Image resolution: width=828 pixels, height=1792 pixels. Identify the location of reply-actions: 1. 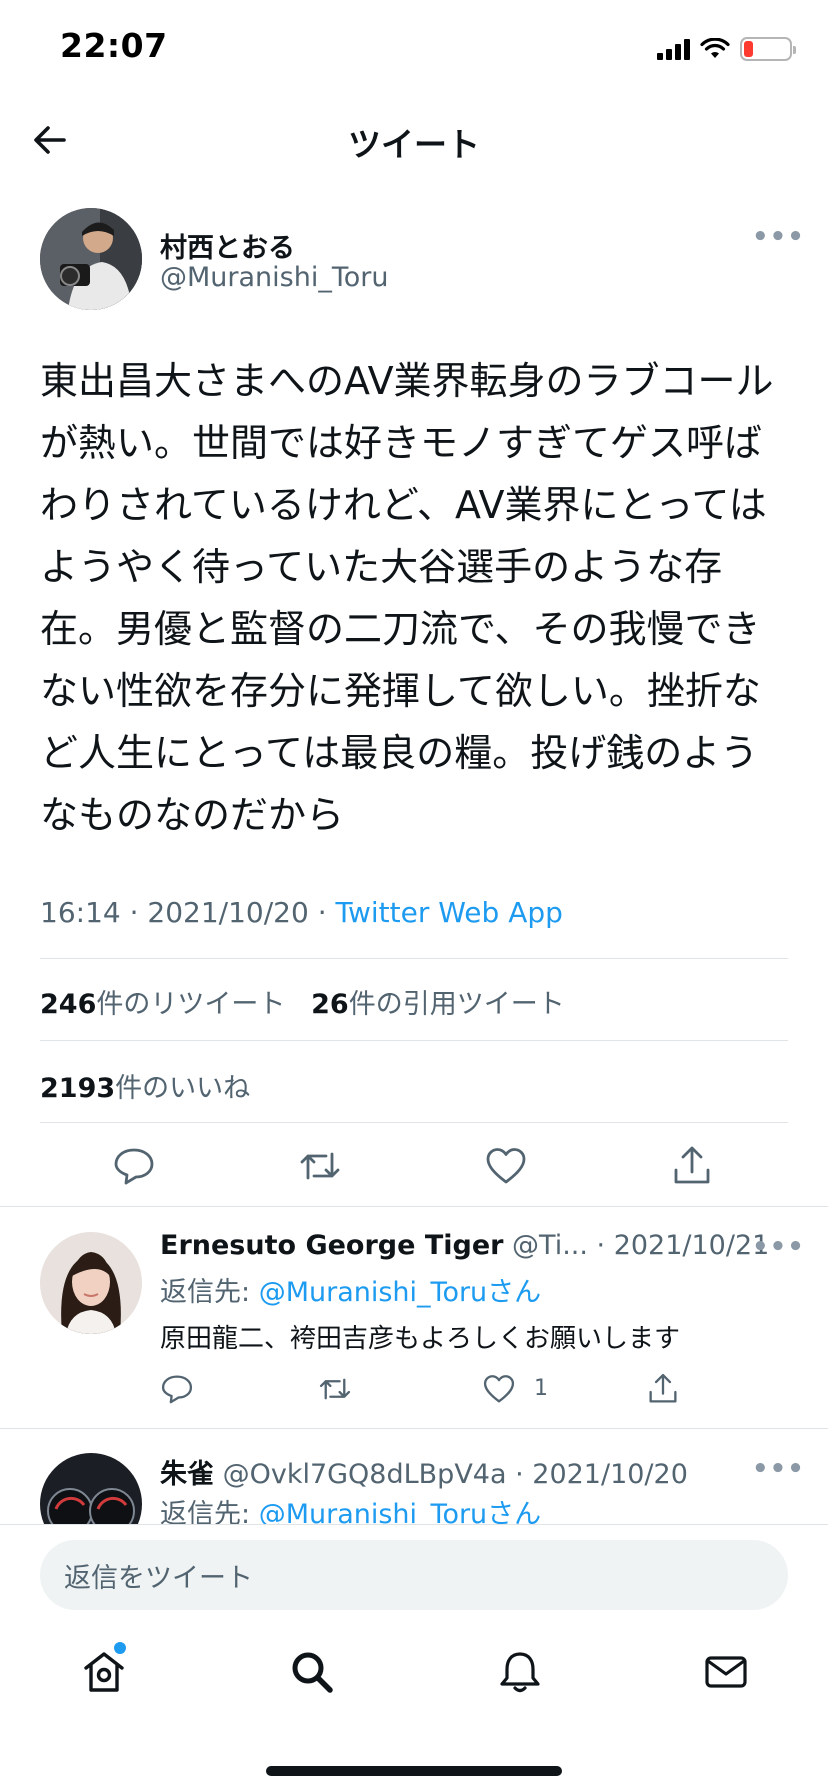
(430, 1390).